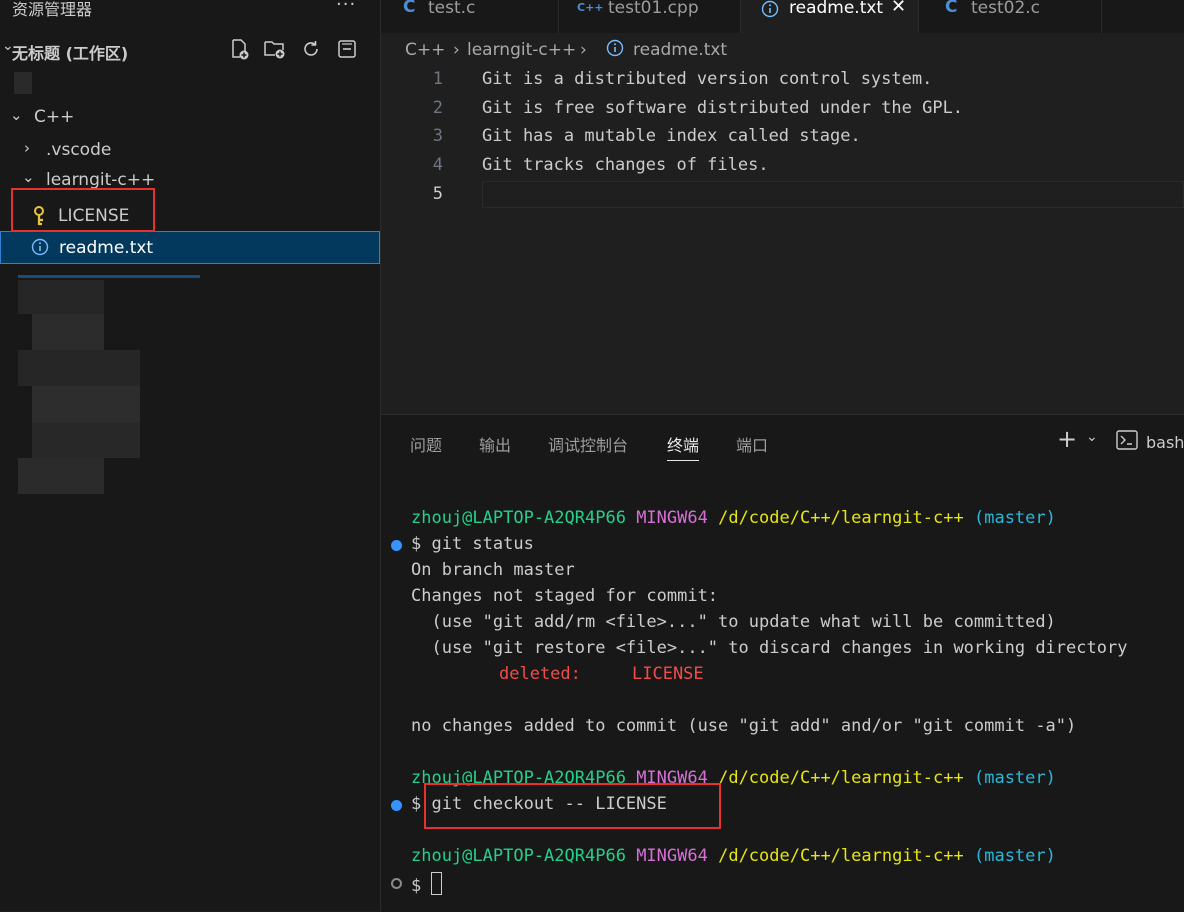 This screenshot has width=1184, height=912. I want to click on line-number: 4, so click(437, 165).